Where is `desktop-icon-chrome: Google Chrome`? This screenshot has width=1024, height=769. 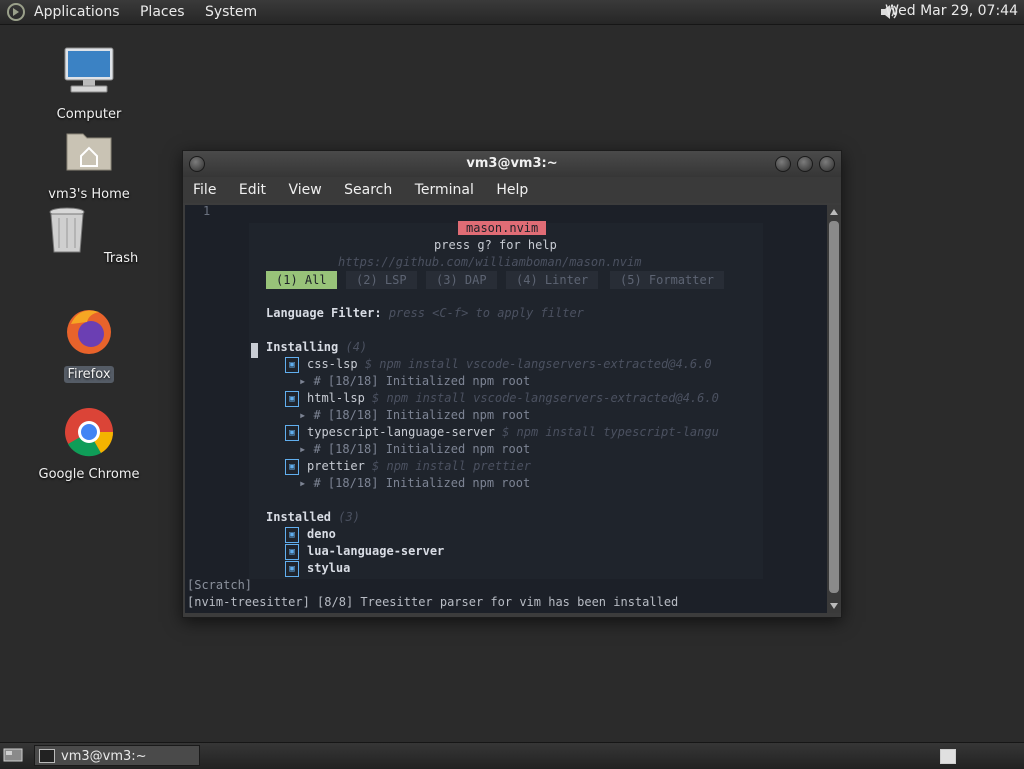 desktop-icon-chrome: Google Chrome is located at coordinates (89, 443).